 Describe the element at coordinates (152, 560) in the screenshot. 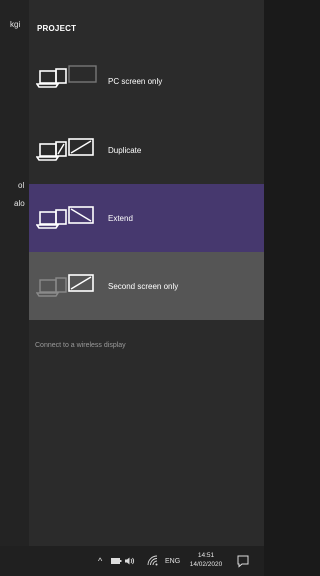

I see `wifi-icon` at that location.